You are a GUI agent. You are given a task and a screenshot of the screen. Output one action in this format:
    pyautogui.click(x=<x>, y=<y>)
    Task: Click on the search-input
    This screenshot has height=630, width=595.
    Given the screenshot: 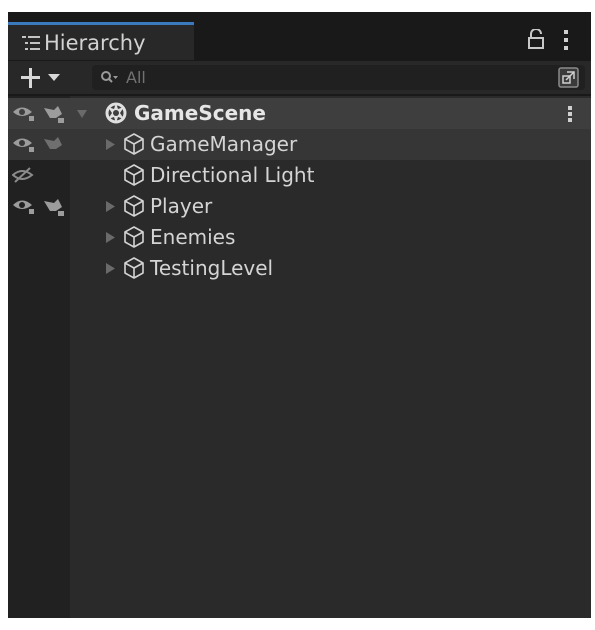 What is the action you would take?
    pyautogui.click(x=336, y=77)
    